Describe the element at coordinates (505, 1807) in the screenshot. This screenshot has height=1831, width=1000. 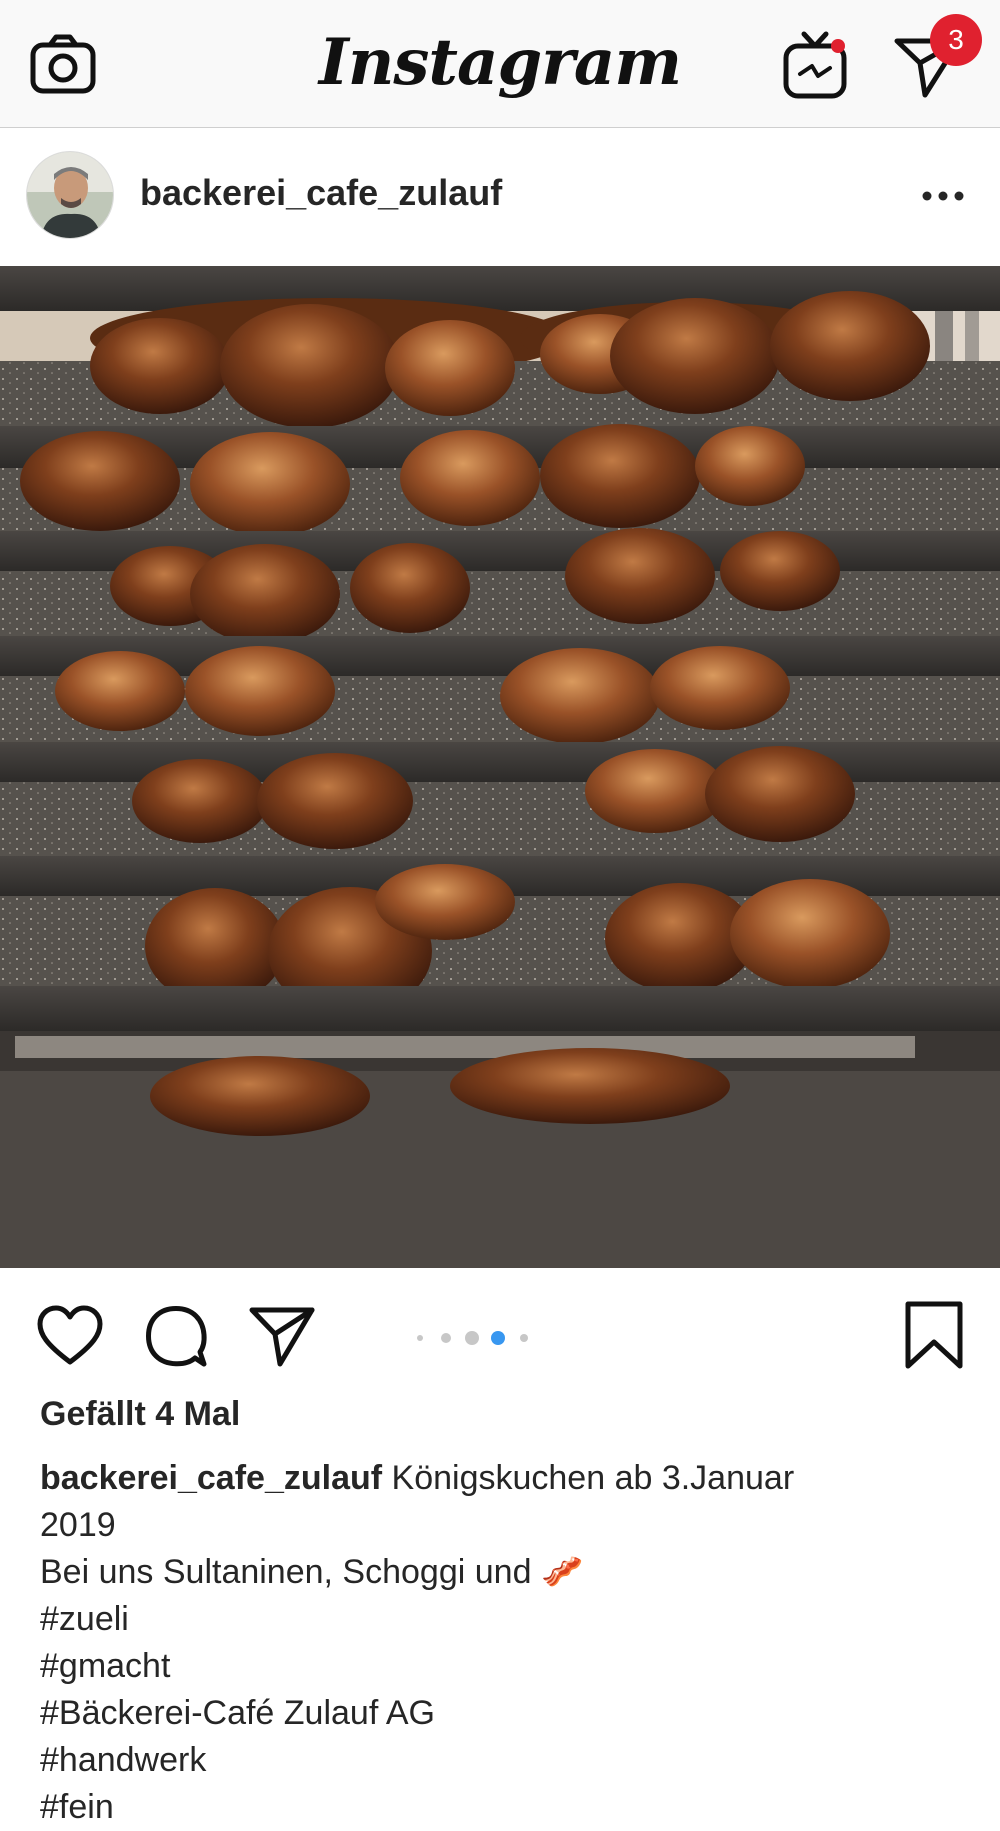
I see `hashtag: #fein` at that location.